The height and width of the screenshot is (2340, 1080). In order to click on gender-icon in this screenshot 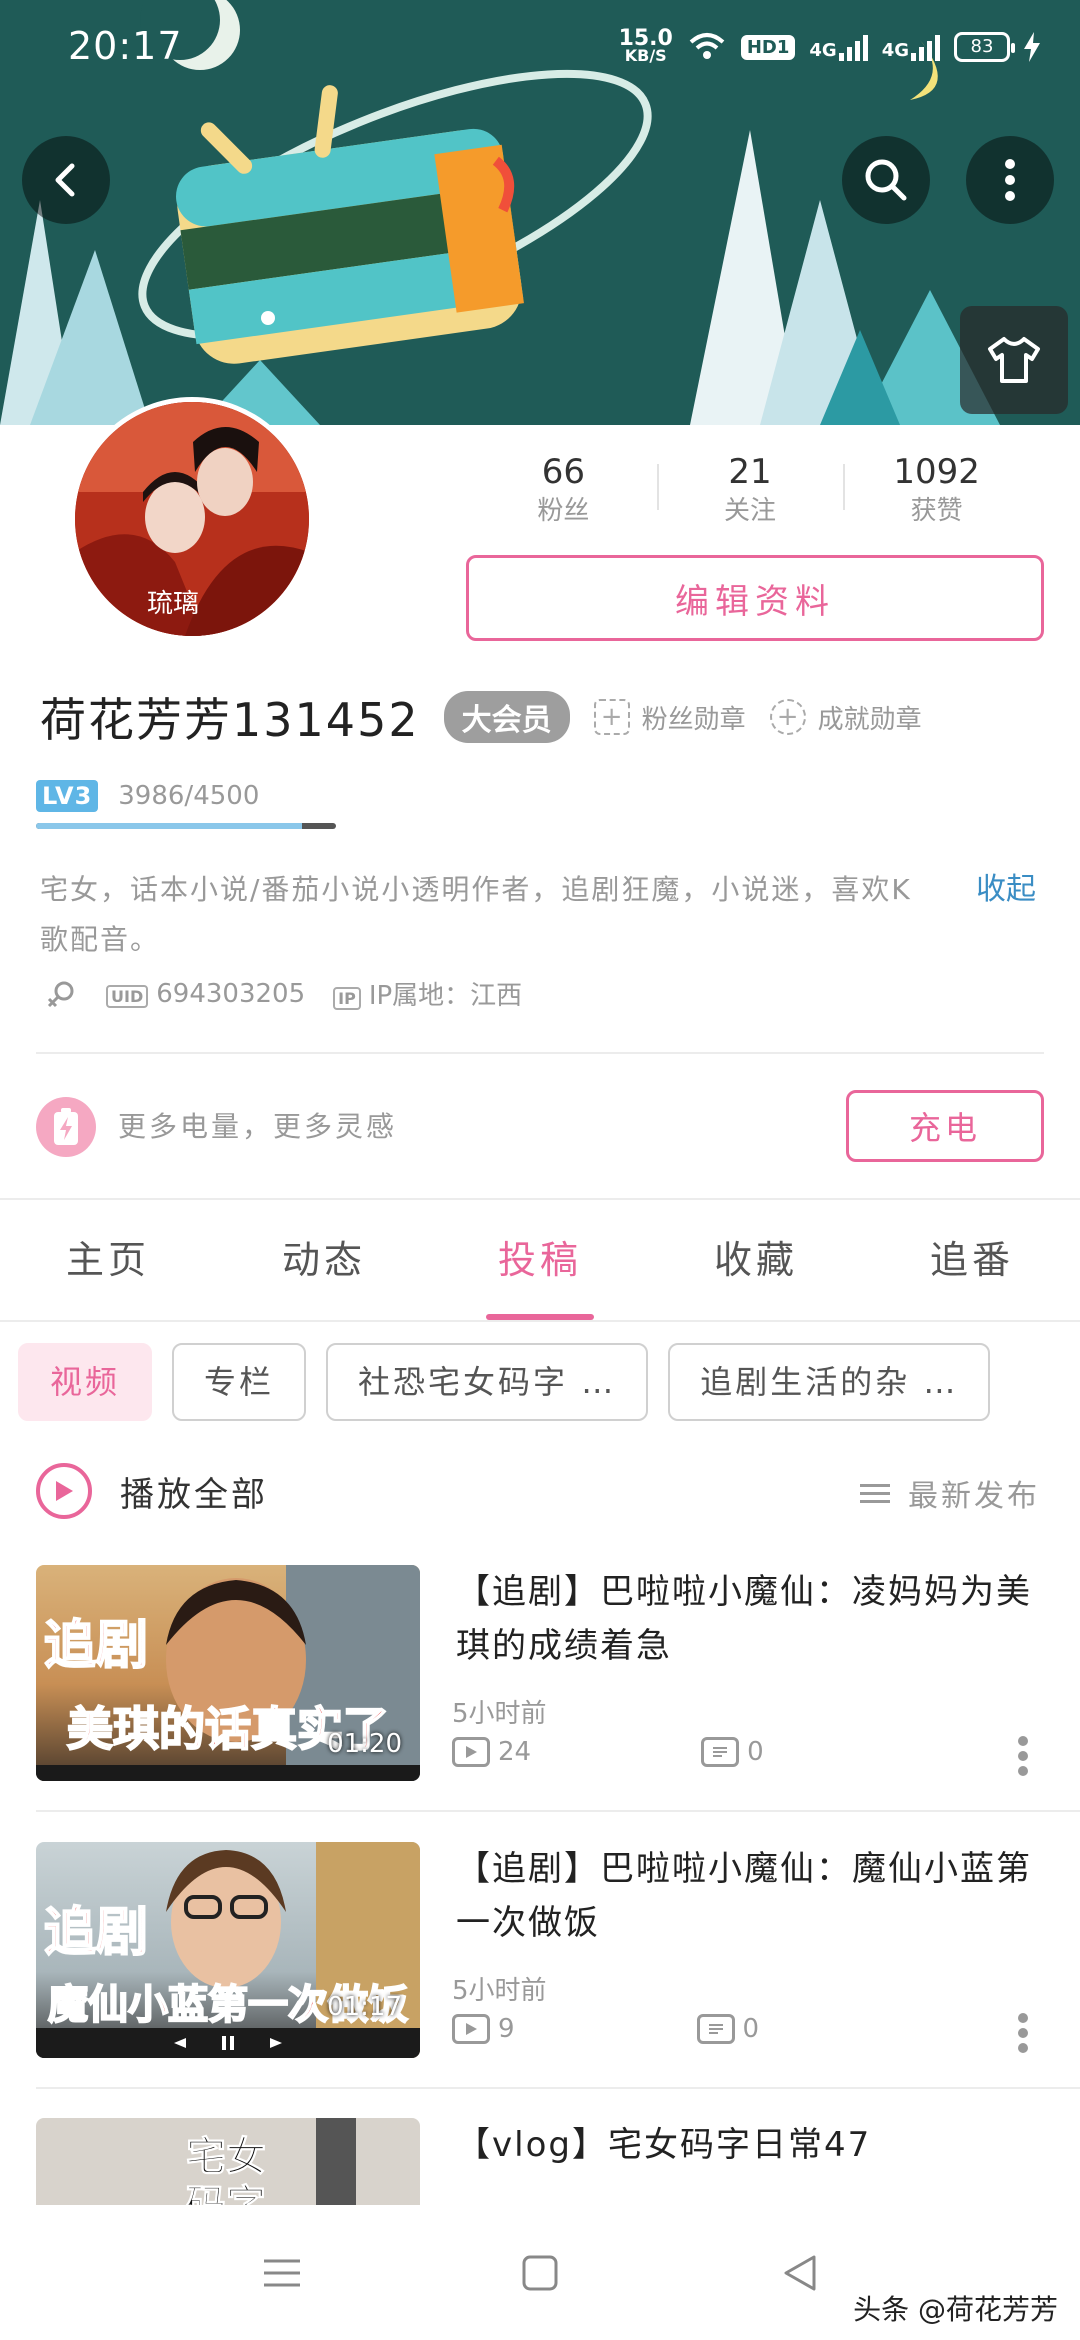, I will do `click(60, 994)`.